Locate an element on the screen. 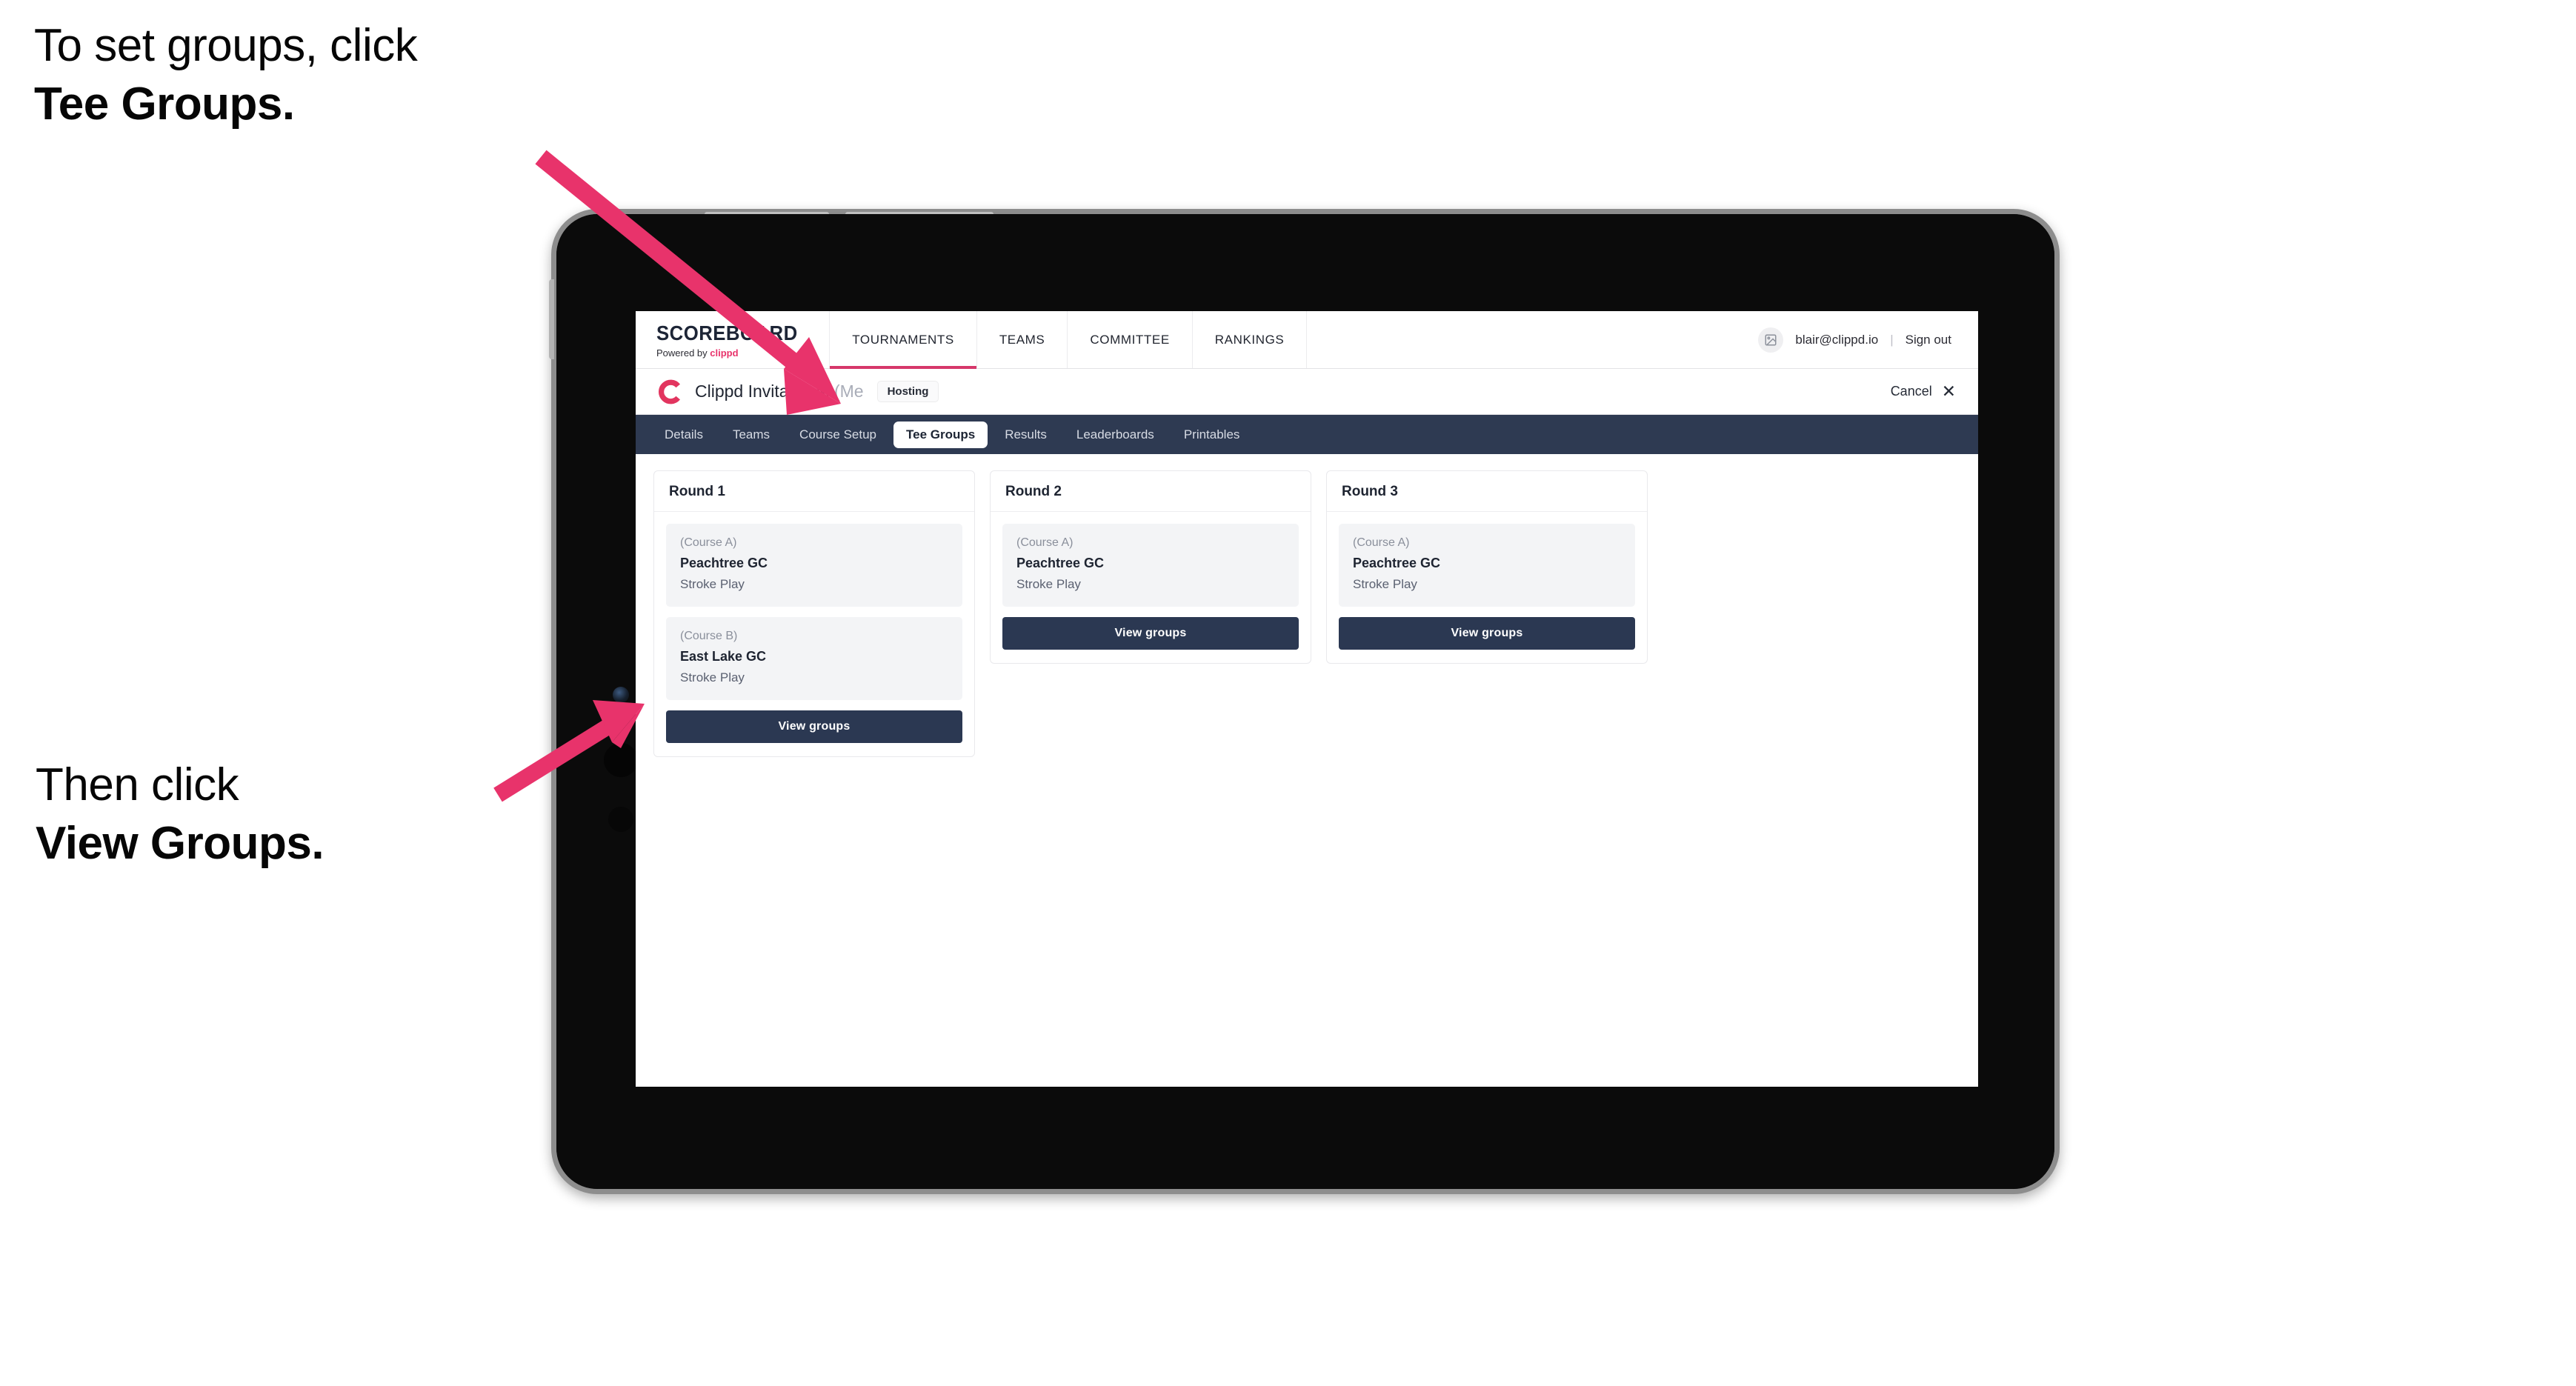 The height and width of the screenshot is (1386, 2576). account-email: blair@clippd.io is located at coordinates (1837, 339).